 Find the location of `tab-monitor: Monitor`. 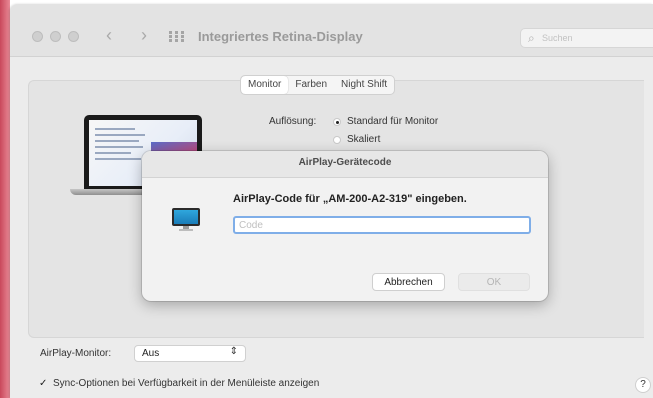

tab-monitor: Monitor is located at coordinates (265, 85).